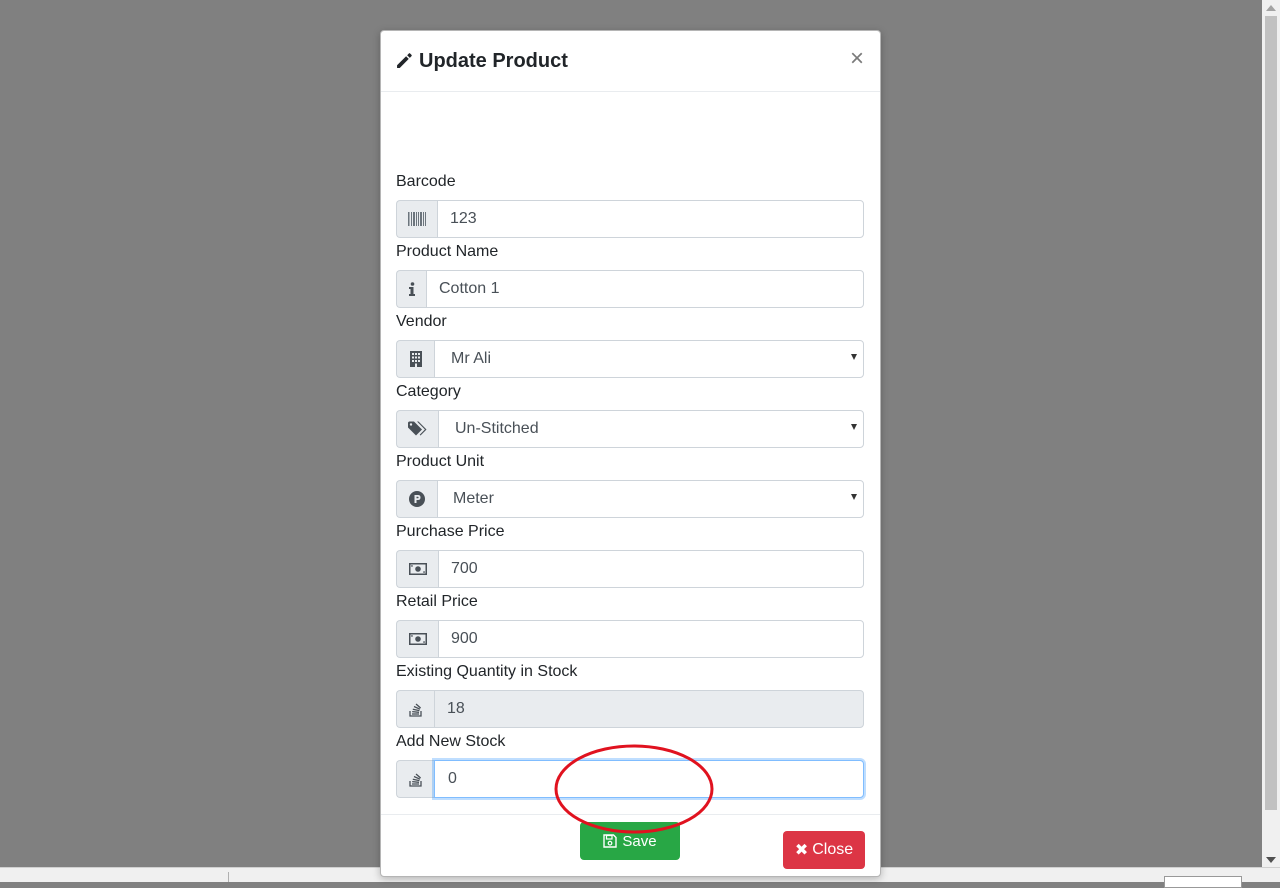 The height and width of the screenshot is (888, 1280). I want to click on barcode-input: 123, so click(650, 219).